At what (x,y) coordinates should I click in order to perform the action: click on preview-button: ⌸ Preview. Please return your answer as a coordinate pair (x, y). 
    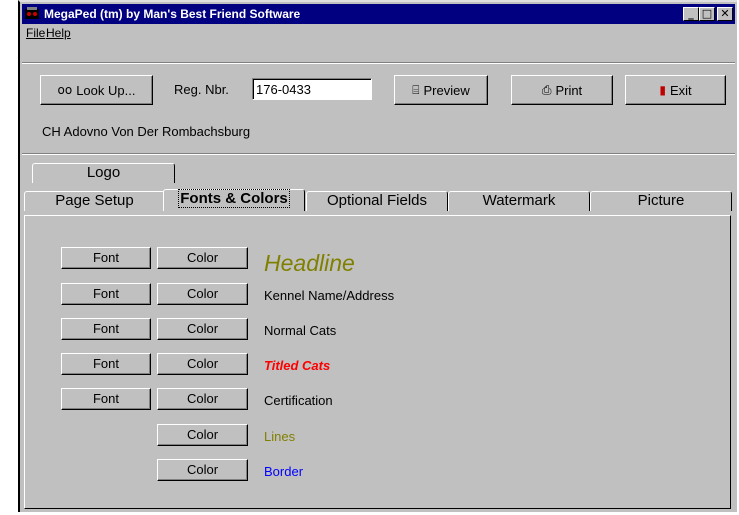
    Looking at the image, I should click on (441, 90).